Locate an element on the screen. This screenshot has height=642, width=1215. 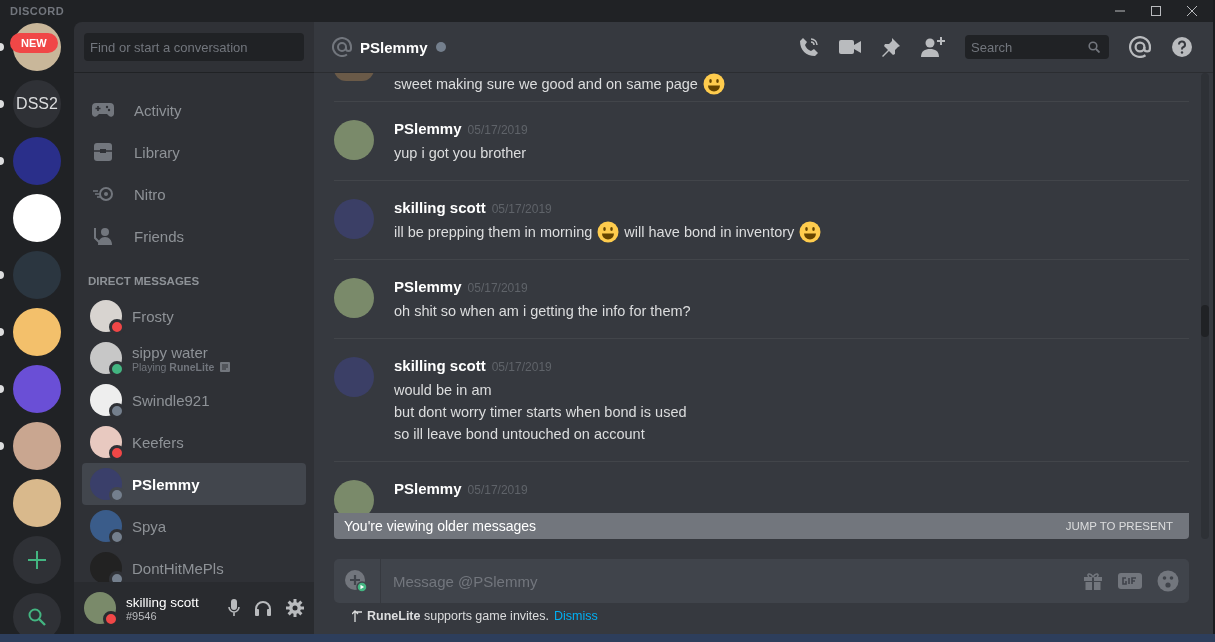
message-text: sweet making sure we good and on same page is located at coordinates (546, 84).